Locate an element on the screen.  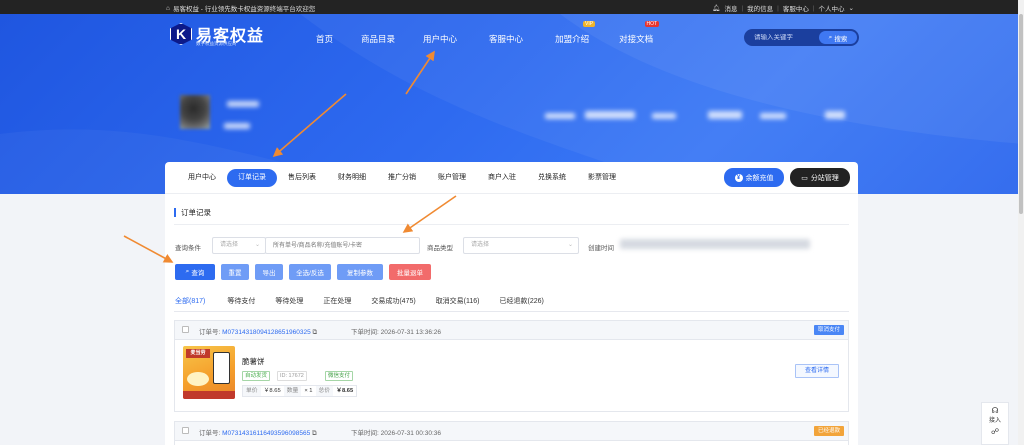
poster-brand: 麦当劳 is located at coordinates (198, 353).